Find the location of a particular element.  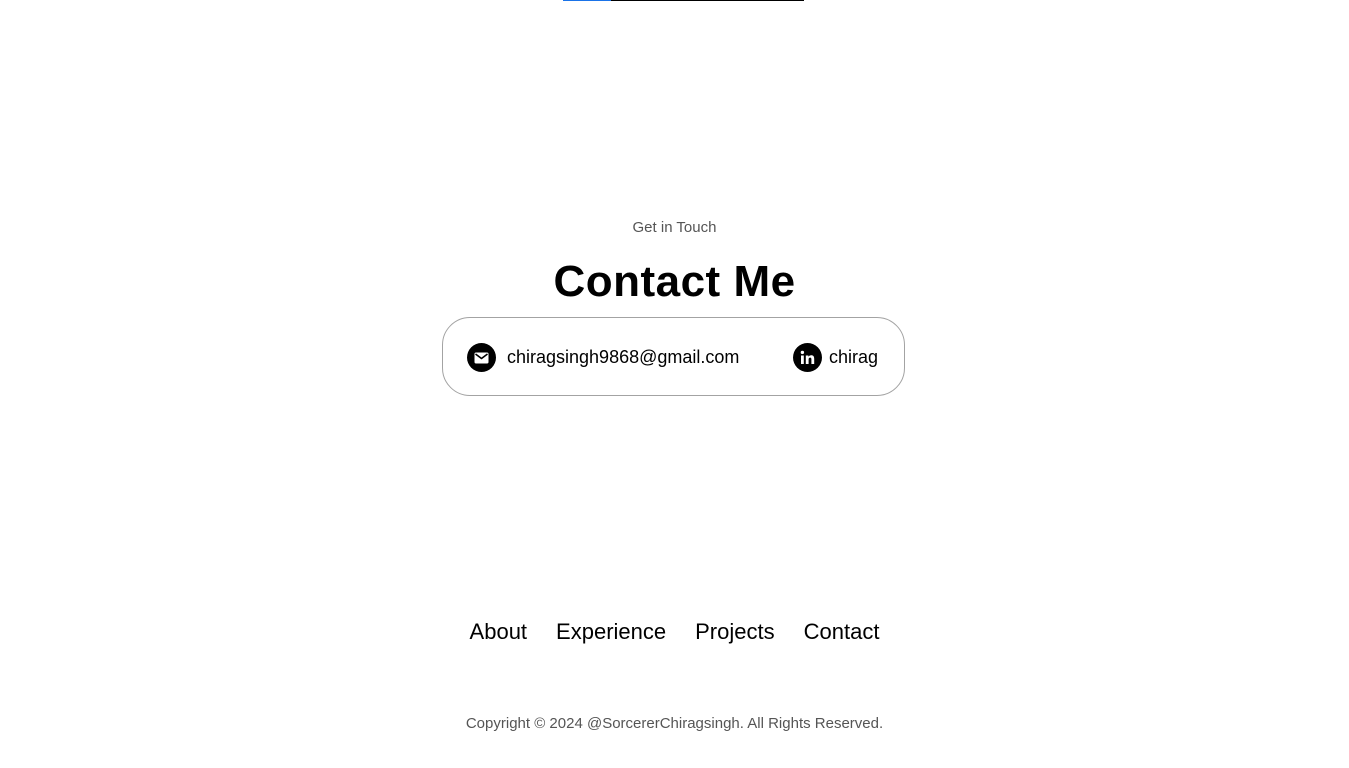

contact-subtitle: Get in Touch is located at coordinates (674, 227).